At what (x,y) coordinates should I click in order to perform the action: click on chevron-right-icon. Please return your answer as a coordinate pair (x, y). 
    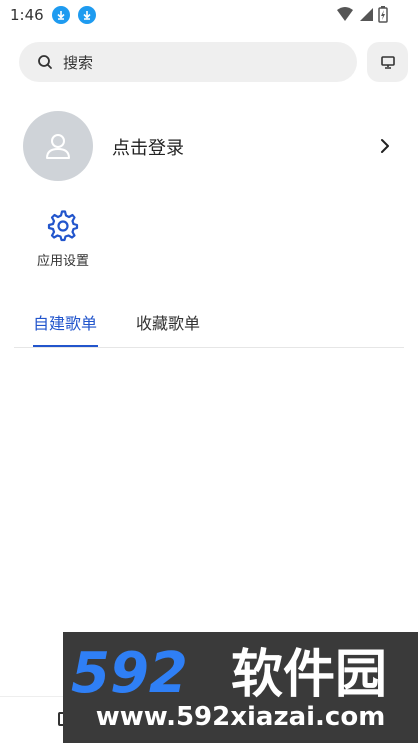
    Looking at the image, I should click on (385, 146).